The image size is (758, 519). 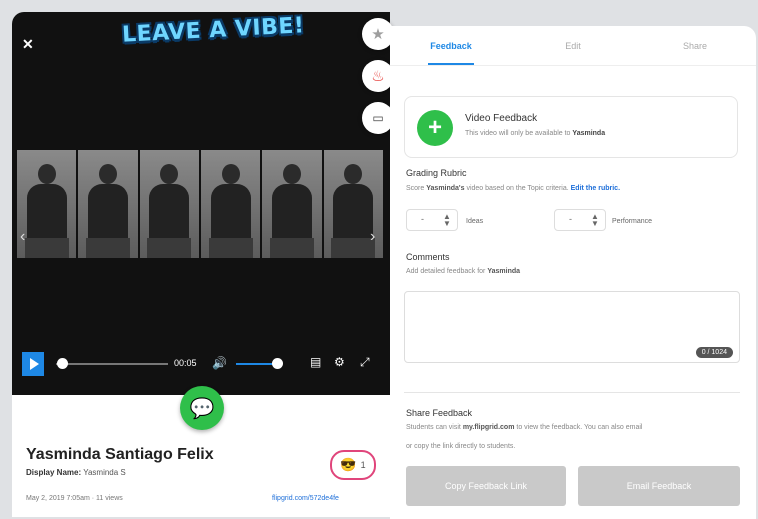 I want to click on fullscreen-icon: ⤢, so click(x=365, y=362).